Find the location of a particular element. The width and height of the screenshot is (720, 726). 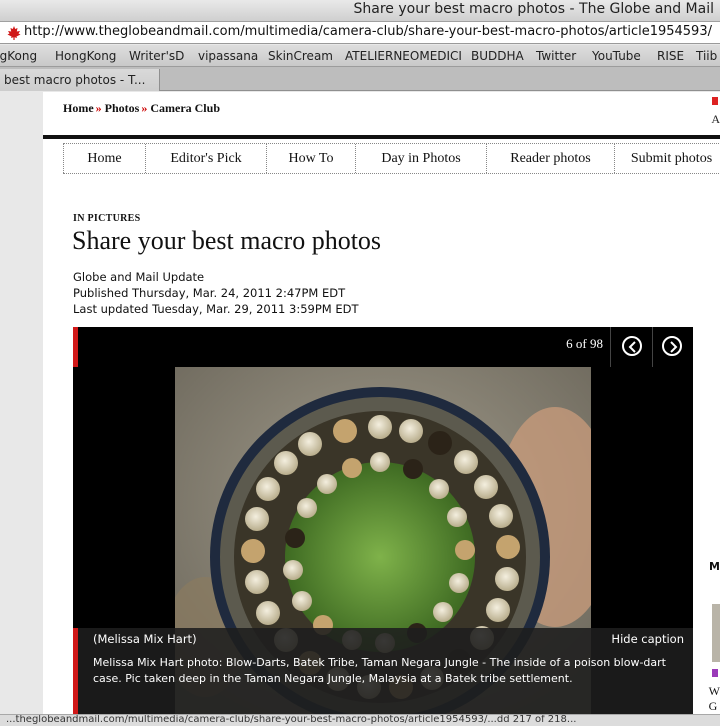

red-marker is located at coordinates (715, 101).